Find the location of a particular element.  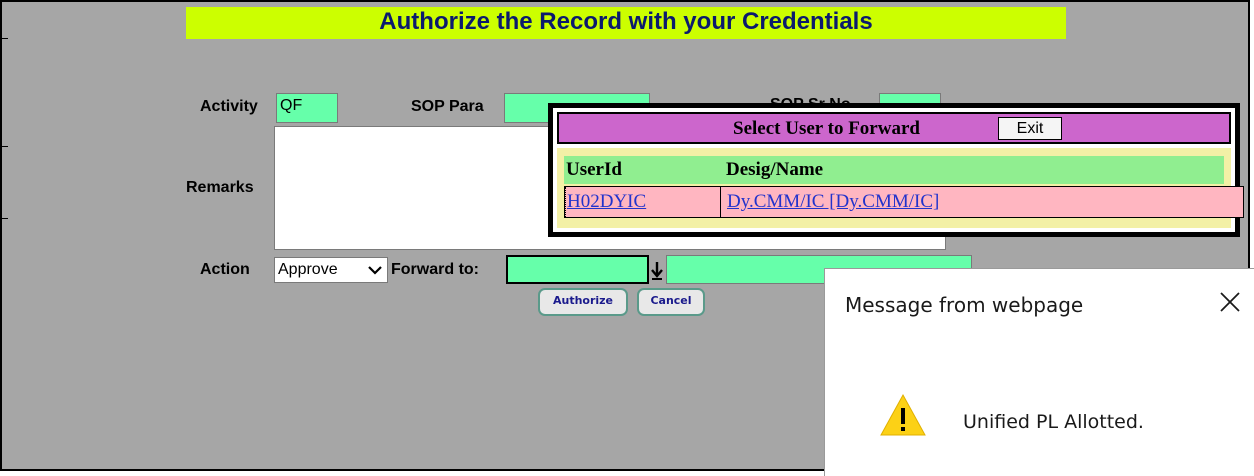

popup-header: Select User to Forward Exit is located at coordinates (894, 128).